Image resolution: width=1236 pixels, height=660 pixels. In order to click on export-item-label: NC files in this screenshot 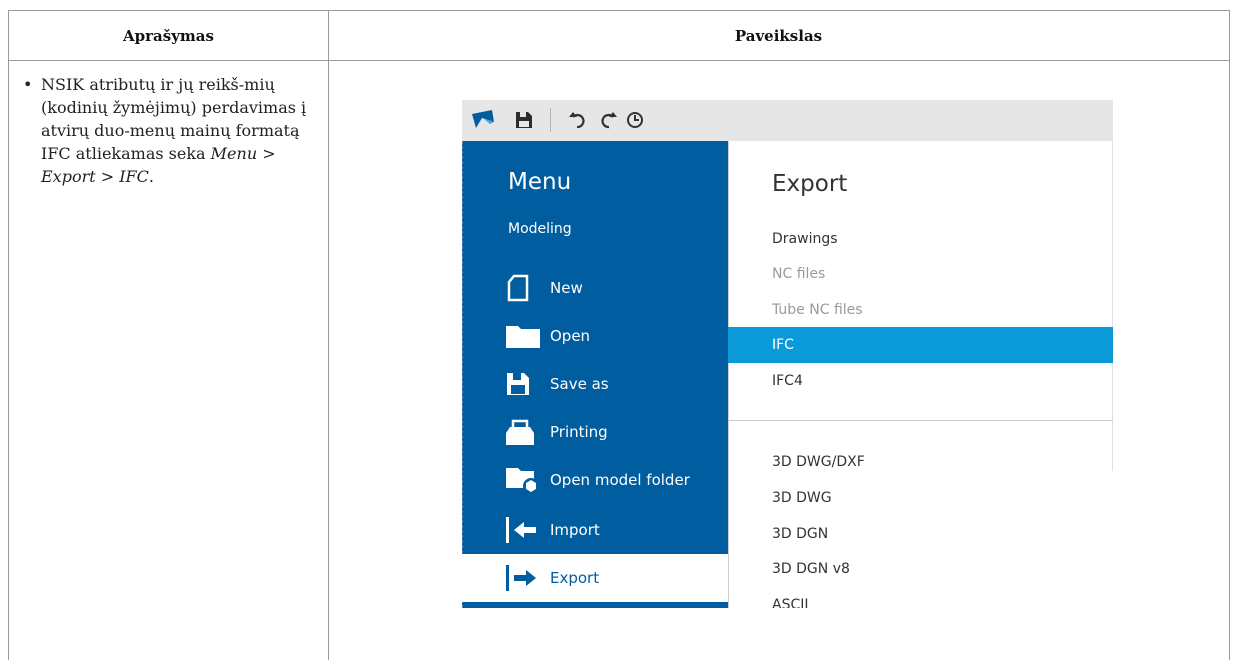, I will do `click(799, 274)`.